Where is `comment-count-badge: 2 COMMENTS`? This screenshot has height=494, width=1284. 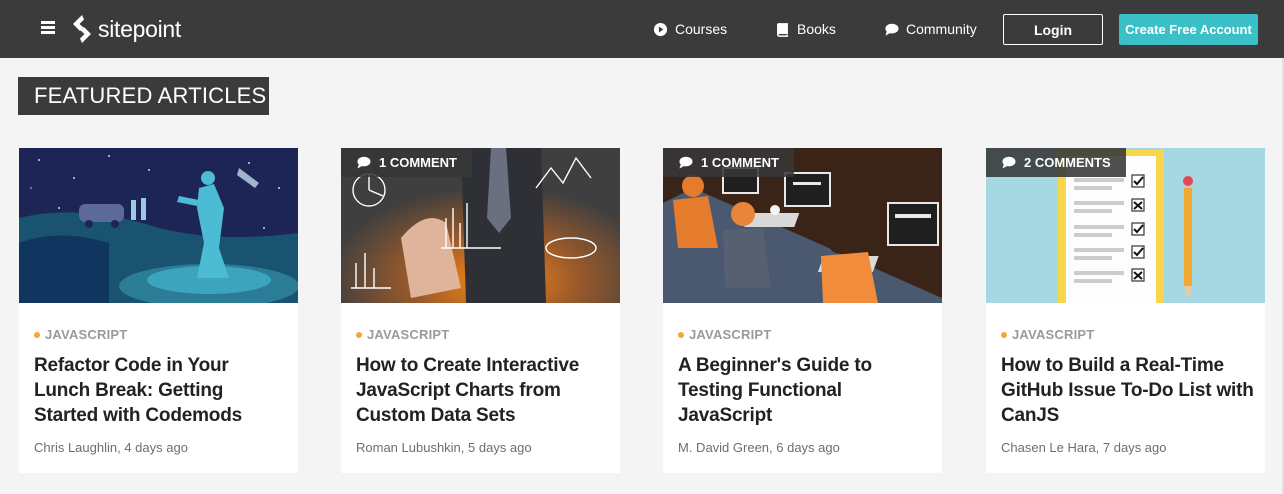 comment-count-badge: 2 COMMENTS is located at coordinates (1056, 162).